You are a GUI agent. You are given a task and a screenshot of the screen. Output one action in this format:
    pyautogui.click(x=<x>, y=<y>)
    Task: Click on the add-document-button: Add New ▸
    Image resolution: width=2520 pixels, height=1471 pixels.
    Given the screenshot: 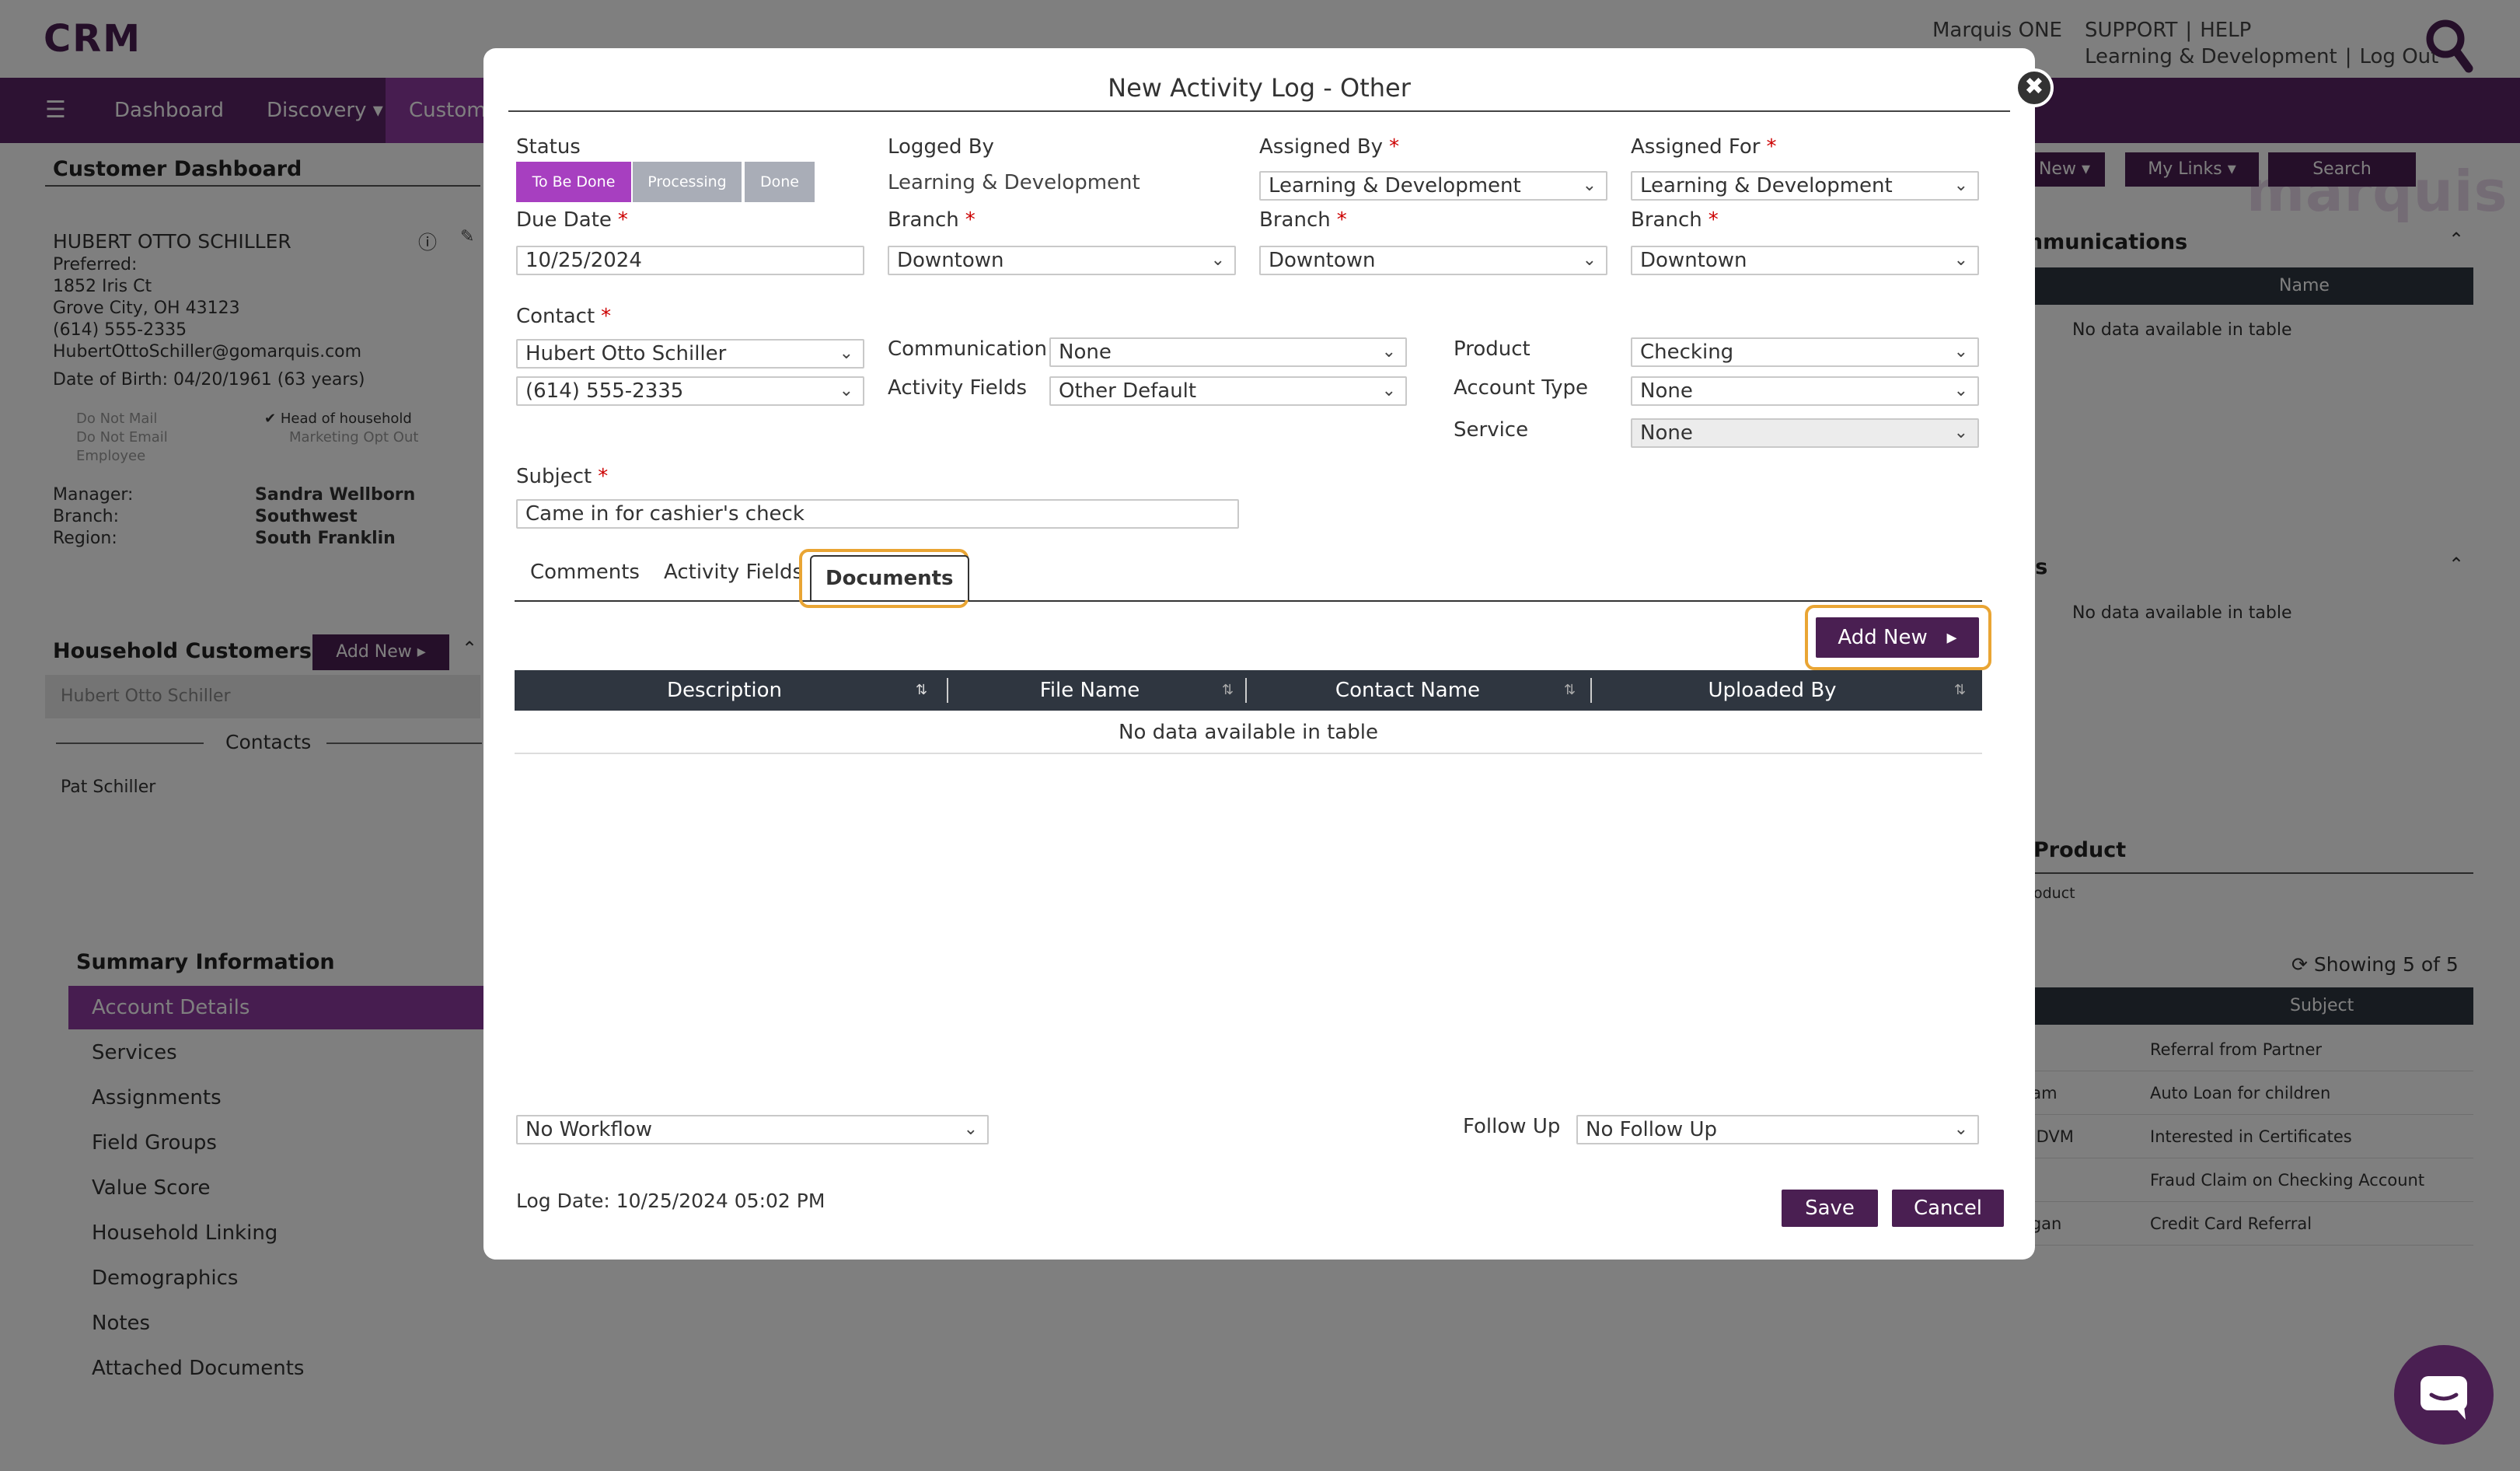 What is the action you would take?
    pyautogui.click(x=1897, y=637)
    